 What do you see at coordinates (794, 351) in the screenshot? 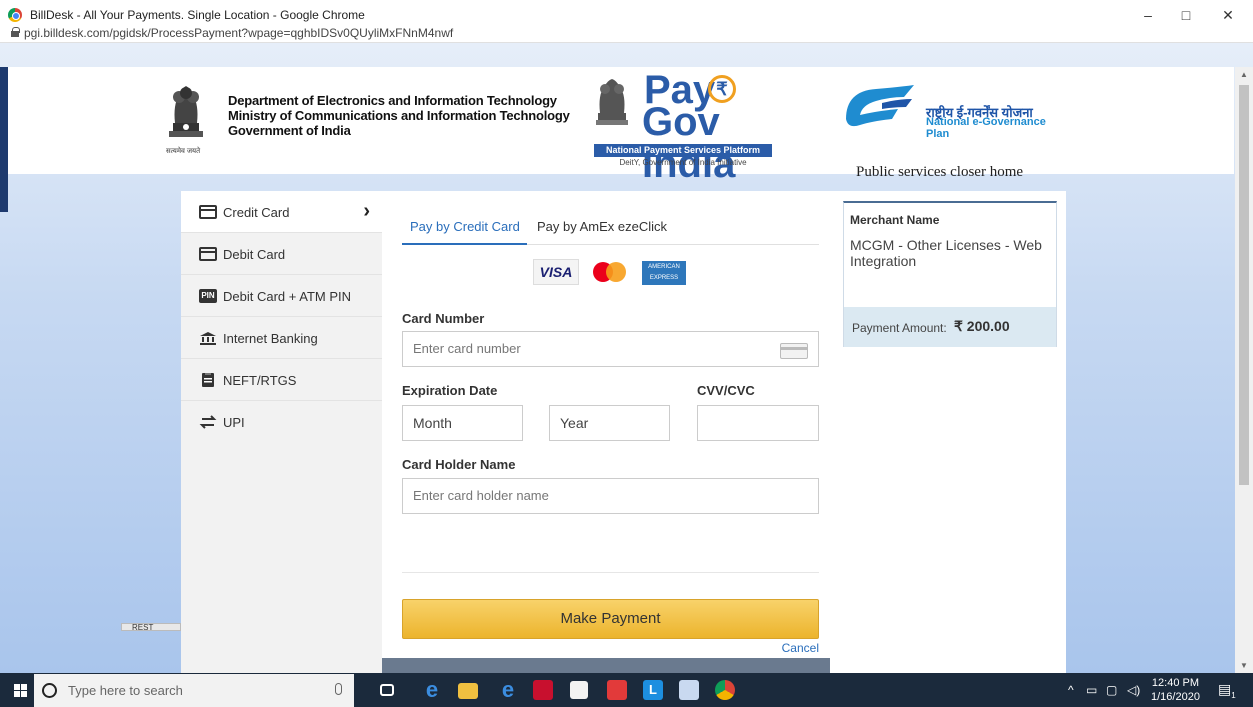
I see `card-icon` at bounding box center [794, 351].